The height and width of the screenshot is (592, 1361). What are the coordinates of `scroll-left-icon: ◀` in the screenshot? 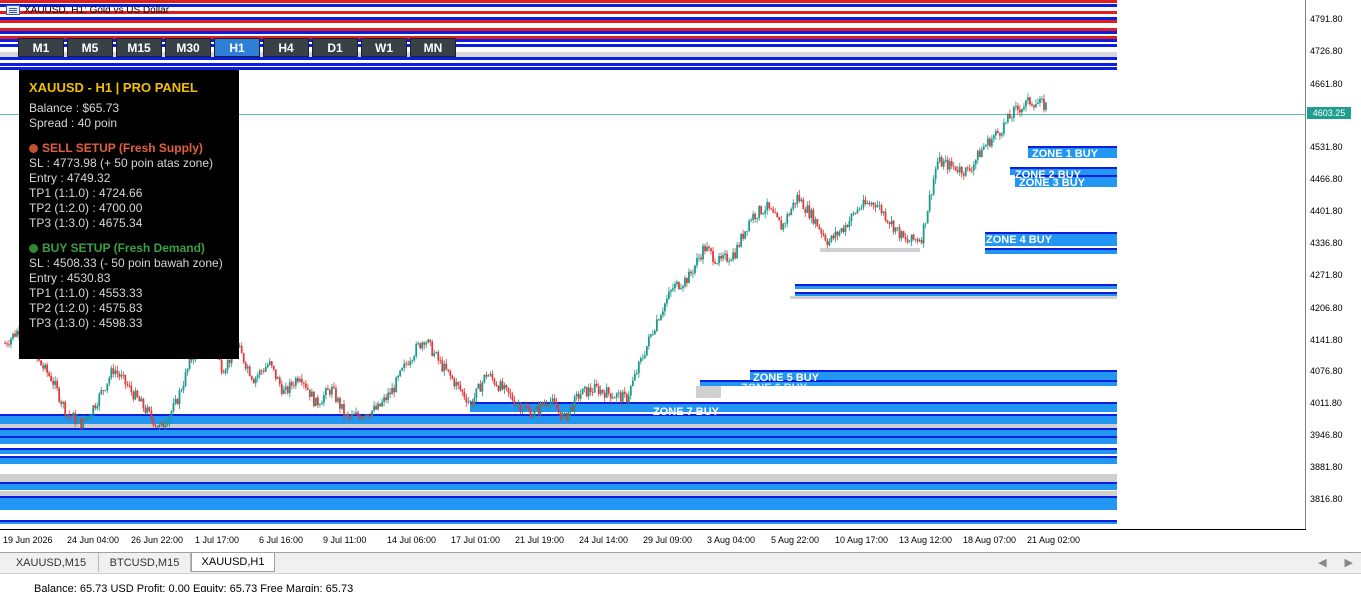 It's located at (1322, 562).